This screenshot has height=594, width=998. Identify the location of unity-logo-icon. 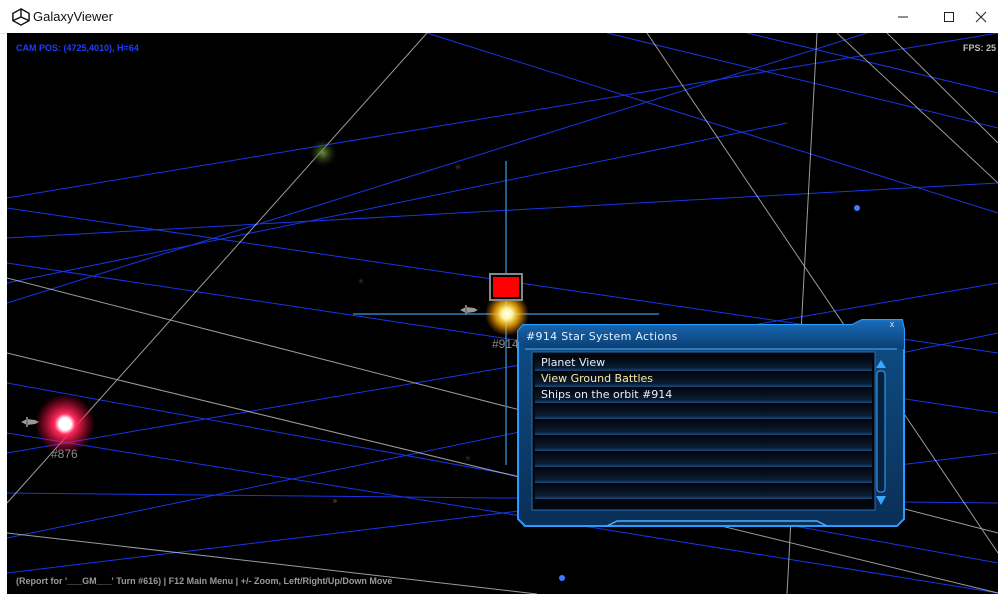
(21, 17).